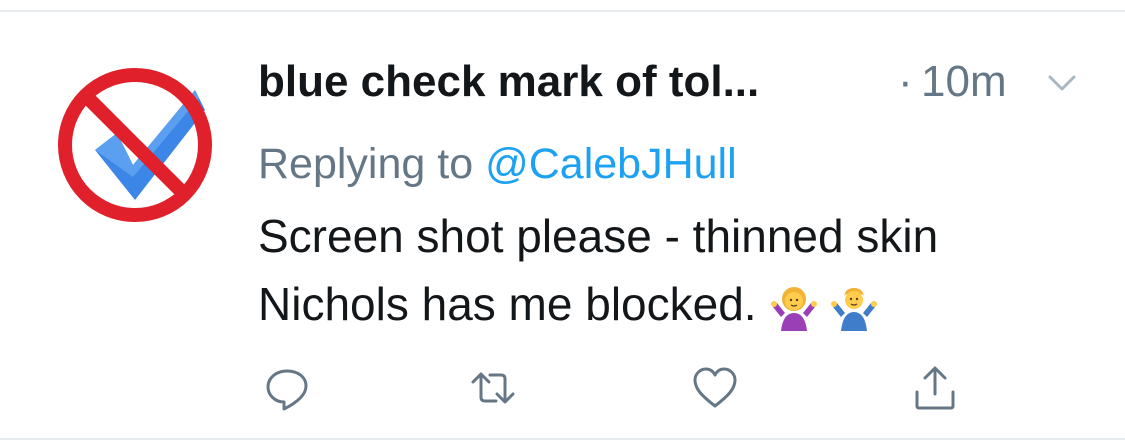 The image size is (1125, 446). I want to click on like-button, so click(715, 388).